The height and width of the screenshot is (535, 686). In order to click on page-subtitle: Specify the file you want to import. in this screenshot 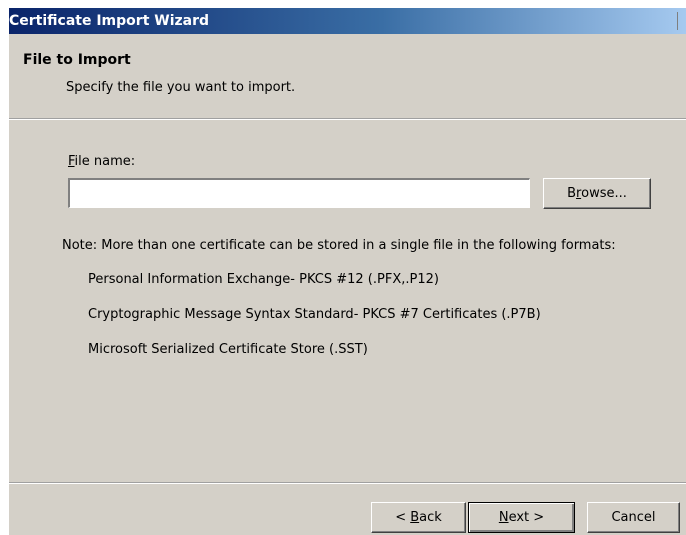, I will do `click(181, 87)`.